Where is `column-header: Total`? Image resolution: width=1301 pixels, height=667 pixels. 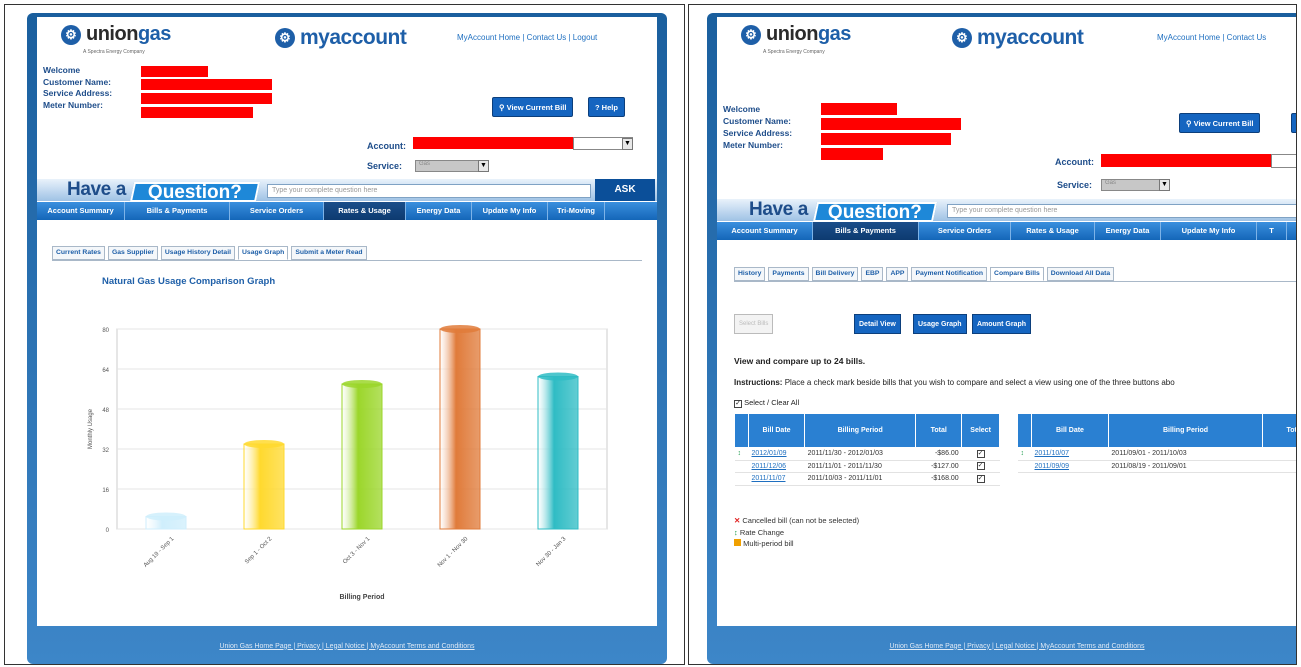
column-header: Total is located at coordinates (939, 430).